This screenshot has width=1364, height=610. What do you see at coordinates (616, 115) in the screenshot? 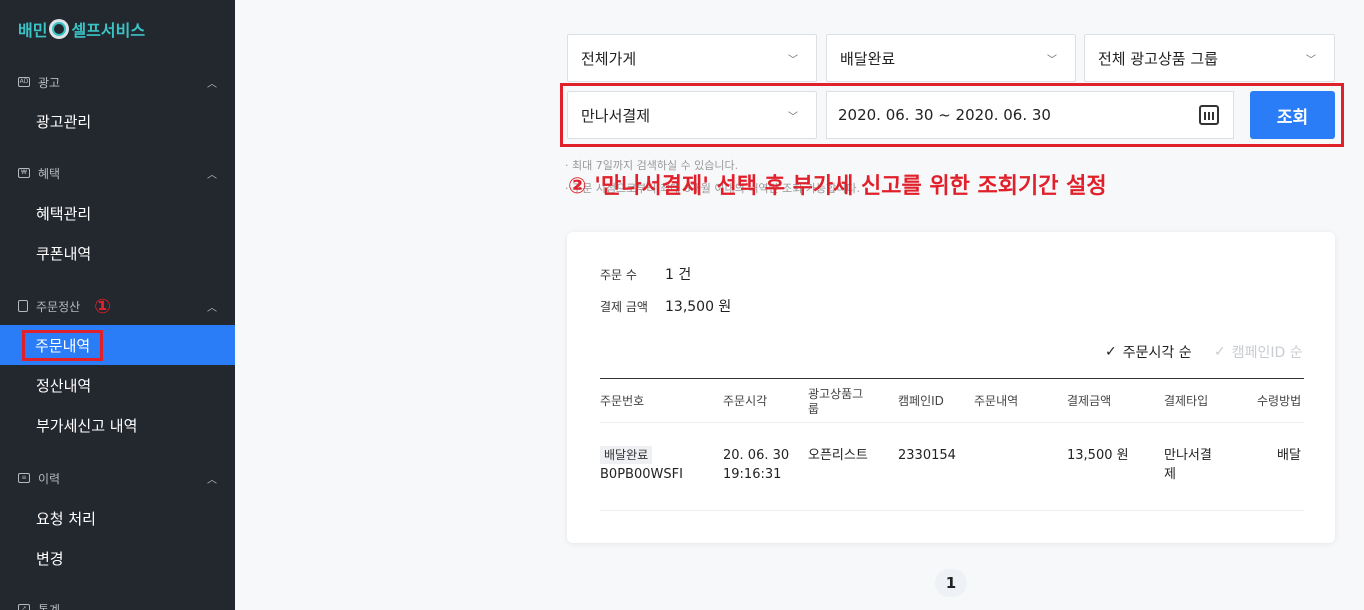
I see `payment-select-value: 만나서결제` at bounding box center [616, 115].